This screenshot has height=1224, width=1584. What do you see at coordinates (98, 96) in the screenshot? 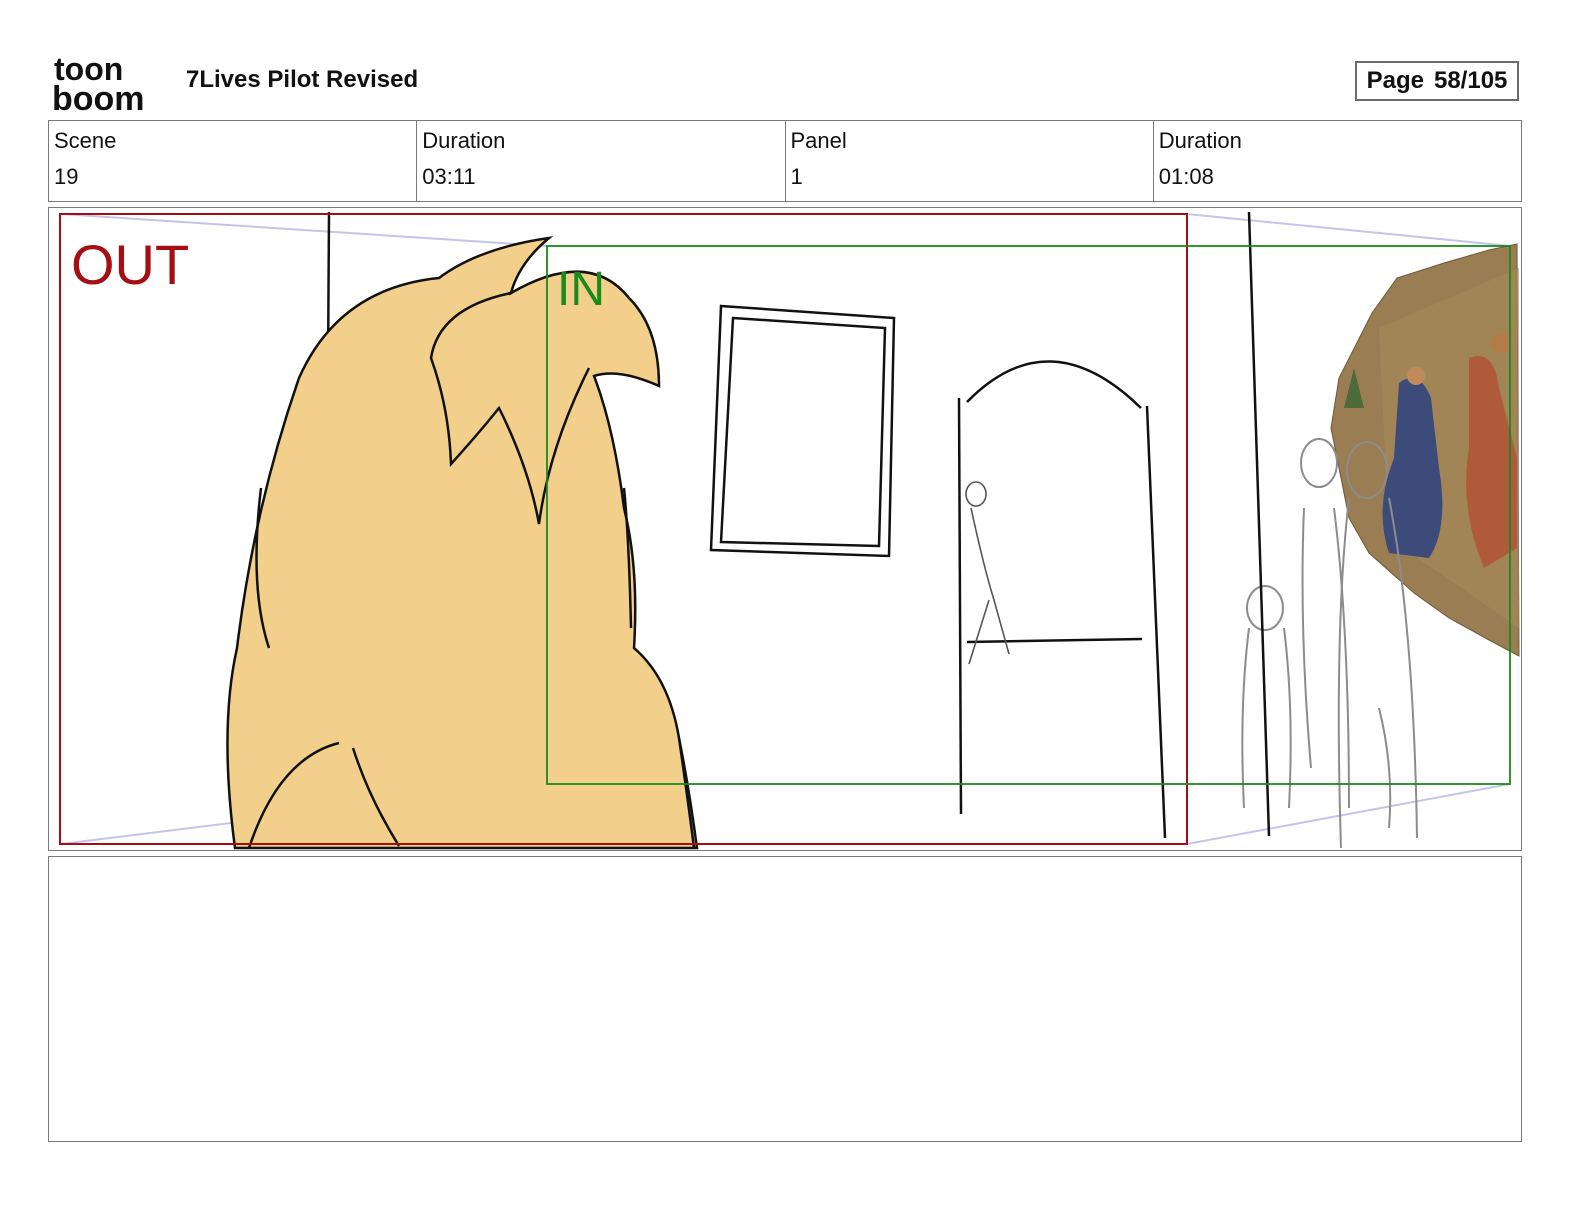
I see `logo-line-2: boom` at bounding box center [98, 96].